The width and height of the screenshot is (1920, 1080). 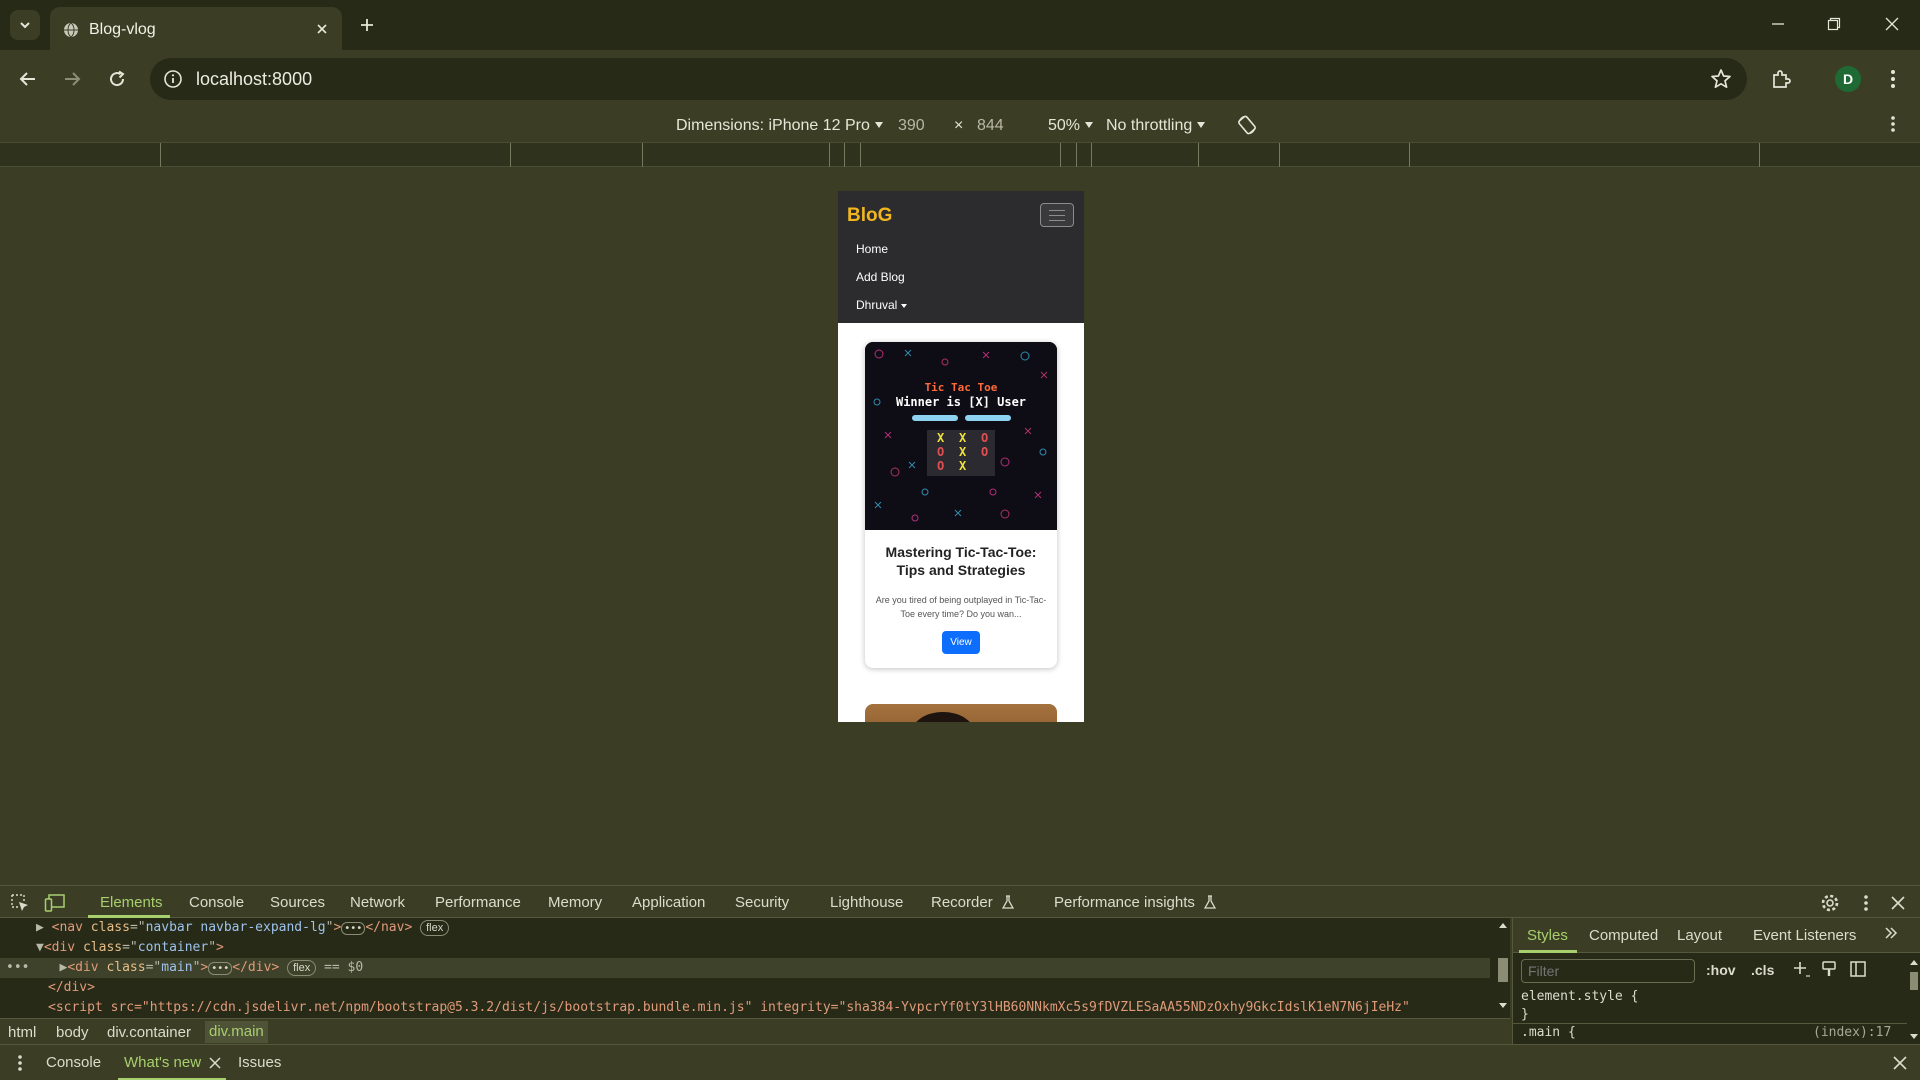 What do you see at coordinates (17, 967) in the screenshot?
I see `more-dots-icon: •••` at bounding box center [17, 967].